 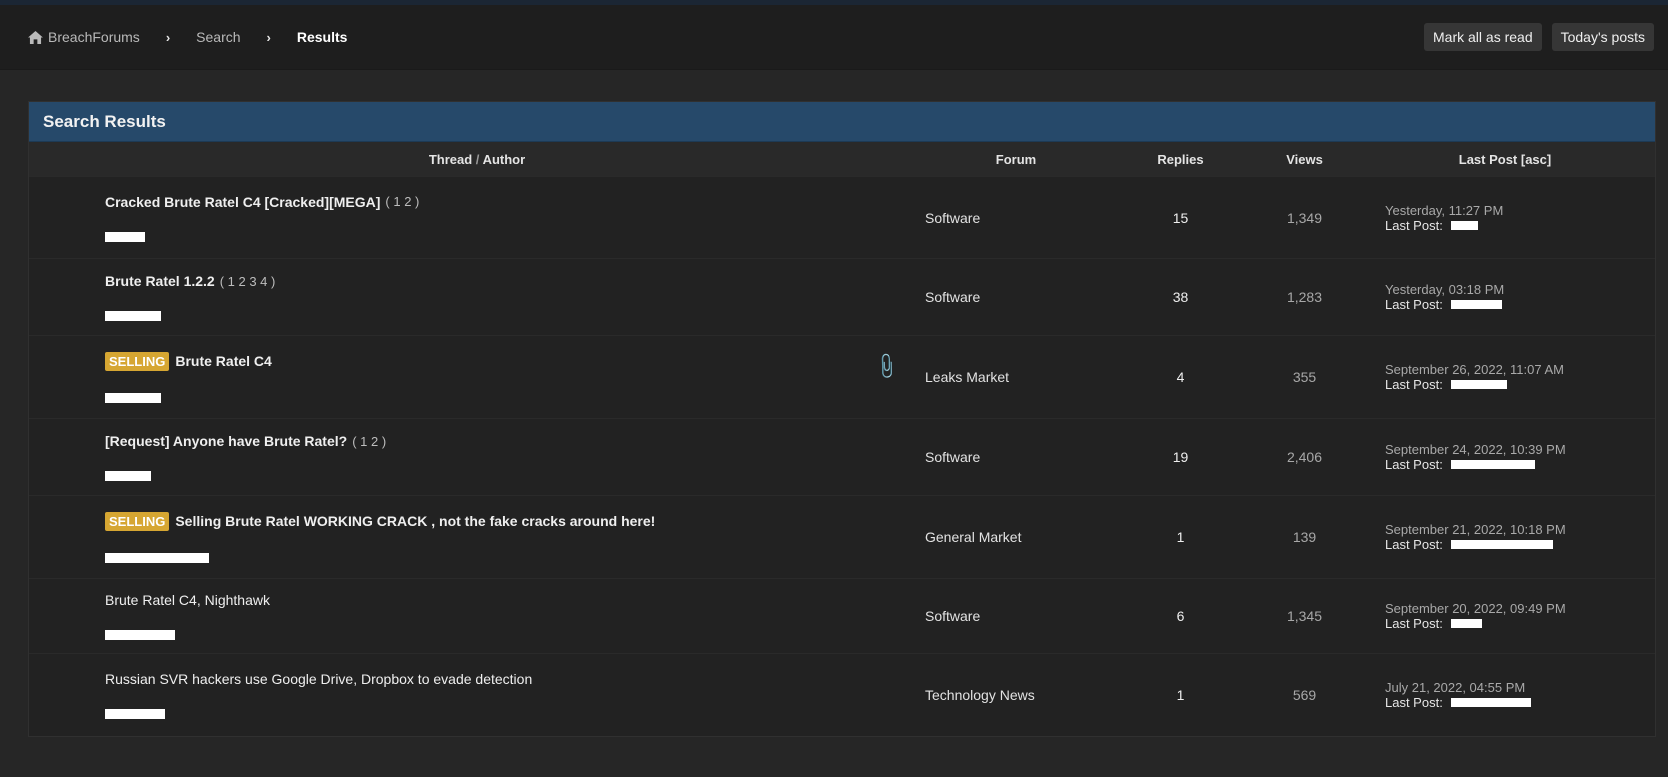 I want to click on panel-title: Search Results, so click(x=104, y=121).